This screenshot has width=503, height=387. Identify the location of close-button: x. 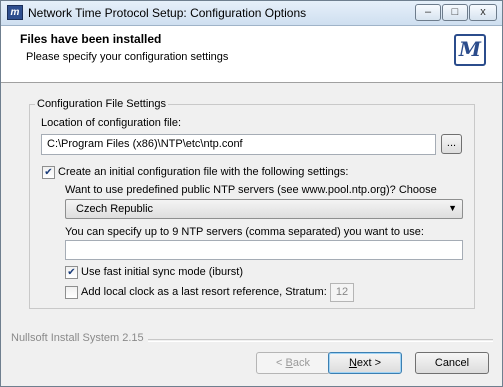
(483, 12).